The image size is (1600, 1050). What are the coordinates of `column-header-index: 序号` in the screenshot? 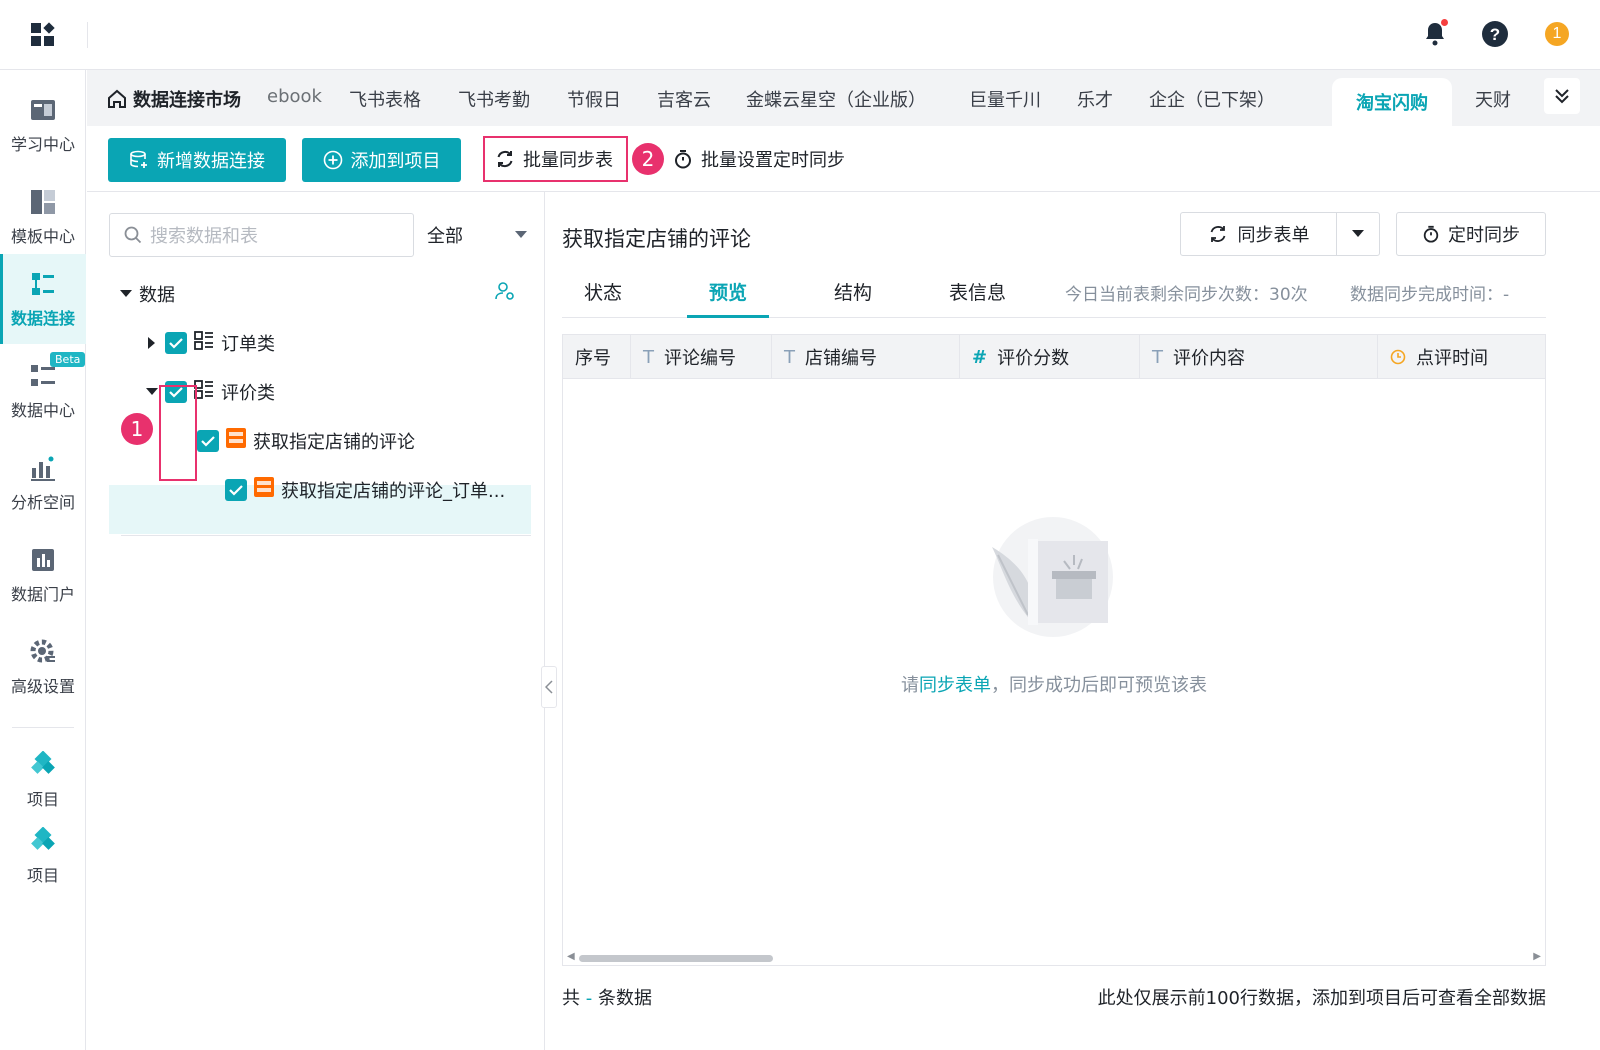 It's located at (597, 357).